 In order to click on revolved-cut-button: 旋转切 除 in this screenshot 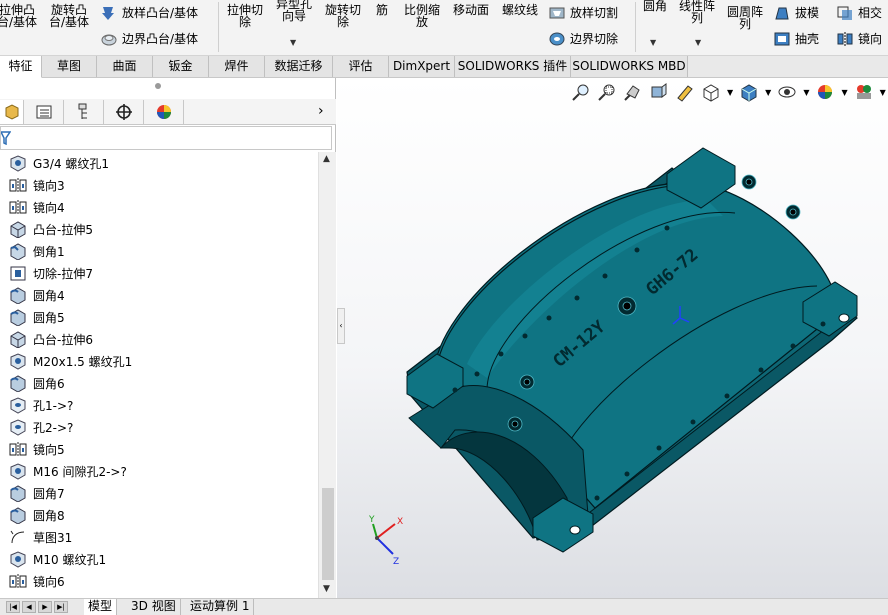, I will do `click(343, 16)`.